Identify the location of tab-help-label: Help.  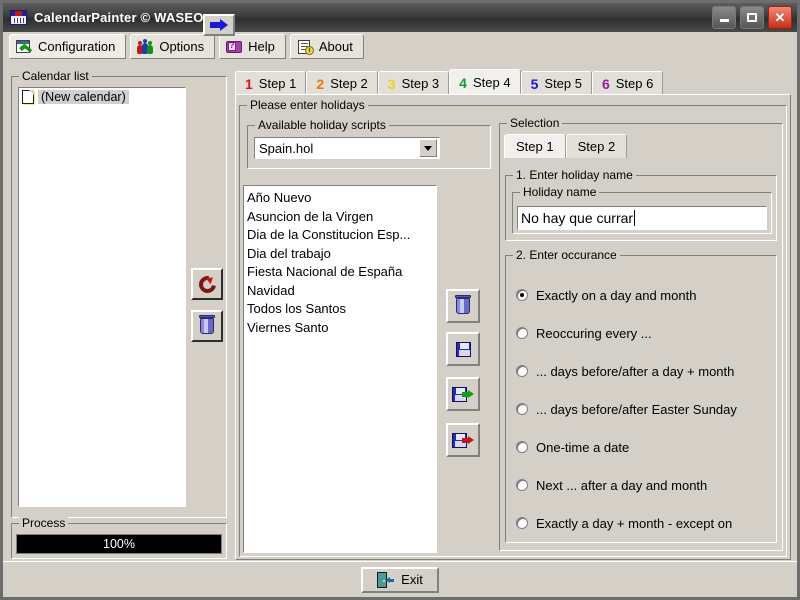
(261, 46).